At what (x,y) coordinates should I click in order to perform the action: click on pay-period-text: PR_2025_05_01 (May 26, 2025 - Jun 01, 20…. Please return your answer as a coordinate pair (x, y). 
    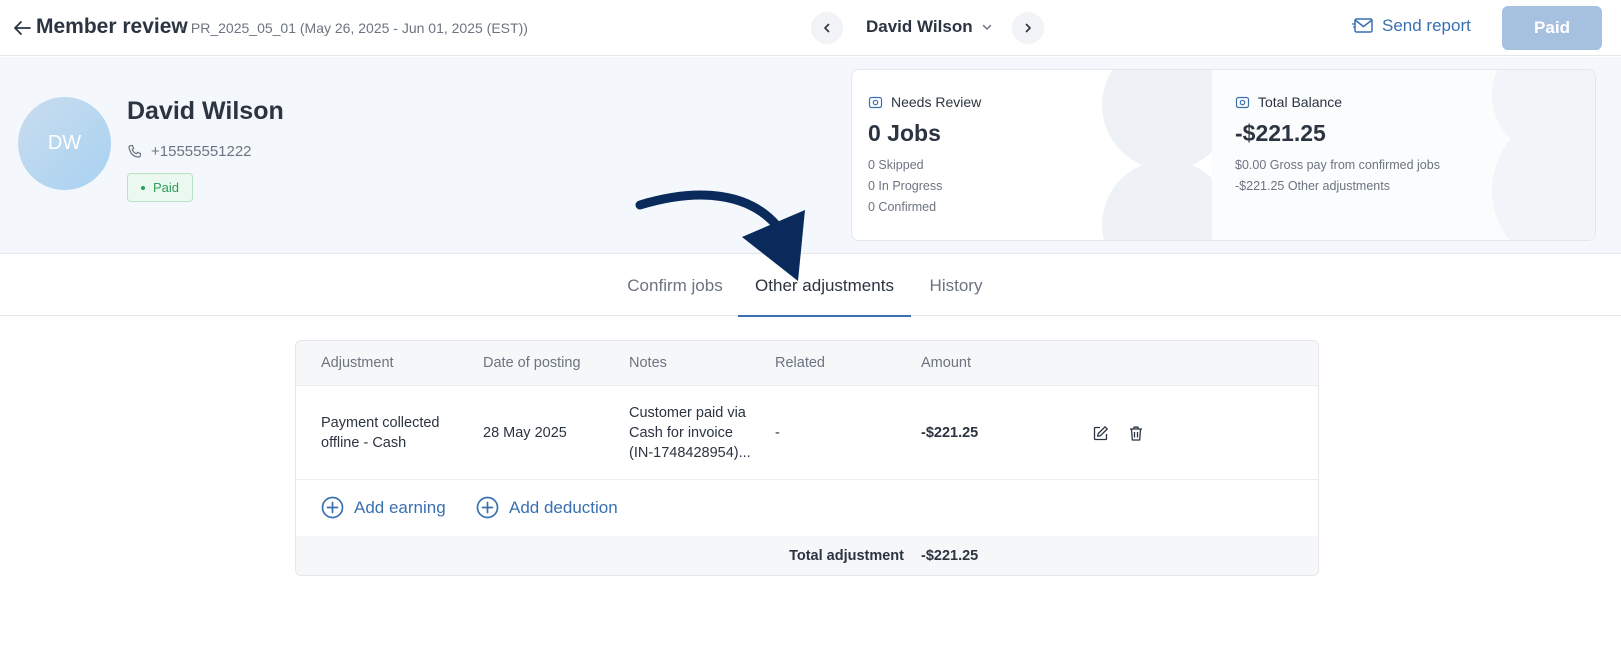
    Looking at the image, I should click on (359, 28).